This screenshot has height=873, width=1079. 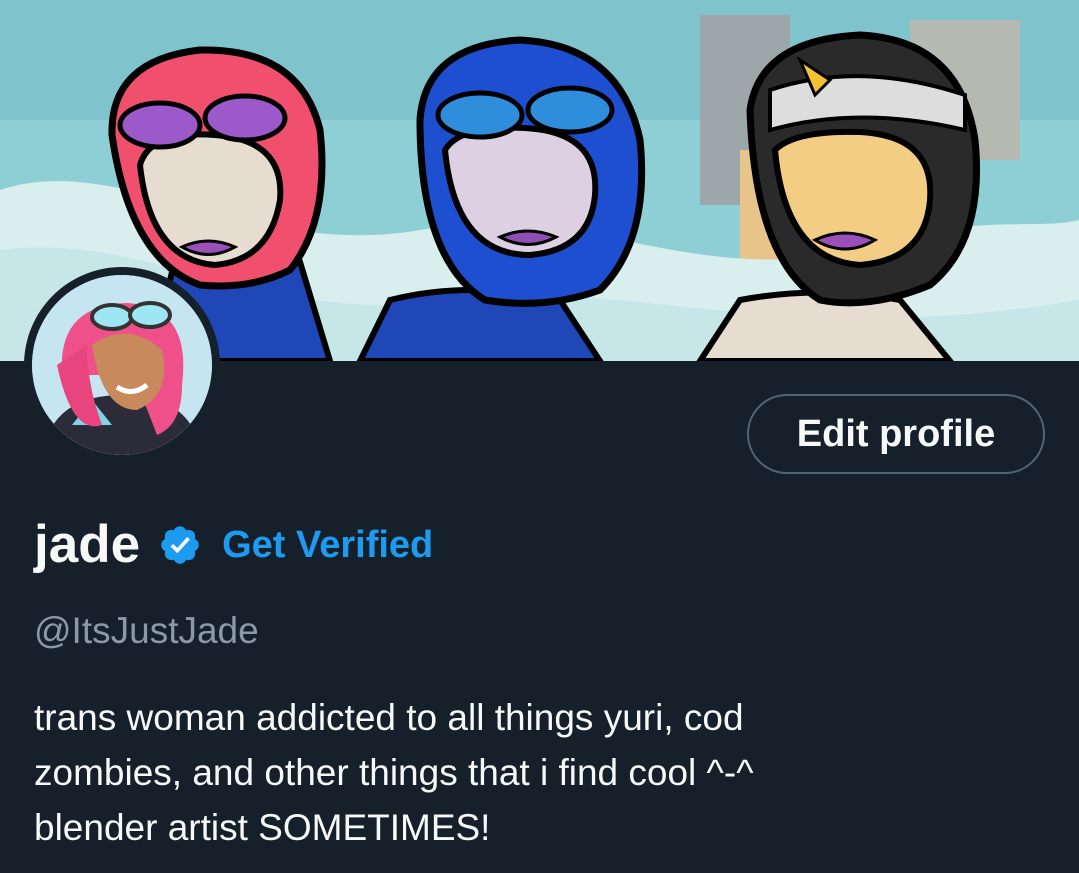 I want to click on verified-badge-icon, so click(x=180, y=545).